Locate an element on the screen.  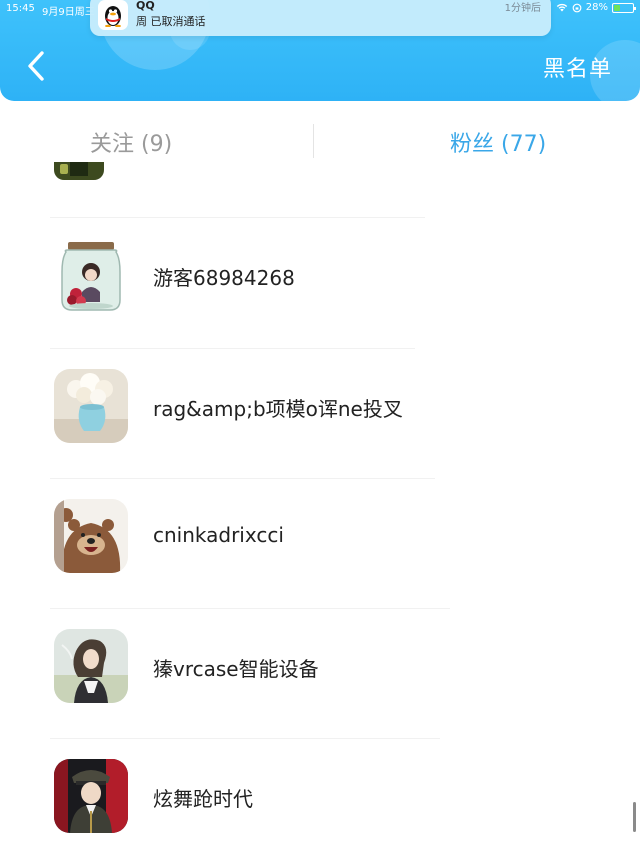
battery-percent: 28% is located at coordinates (596, 7).